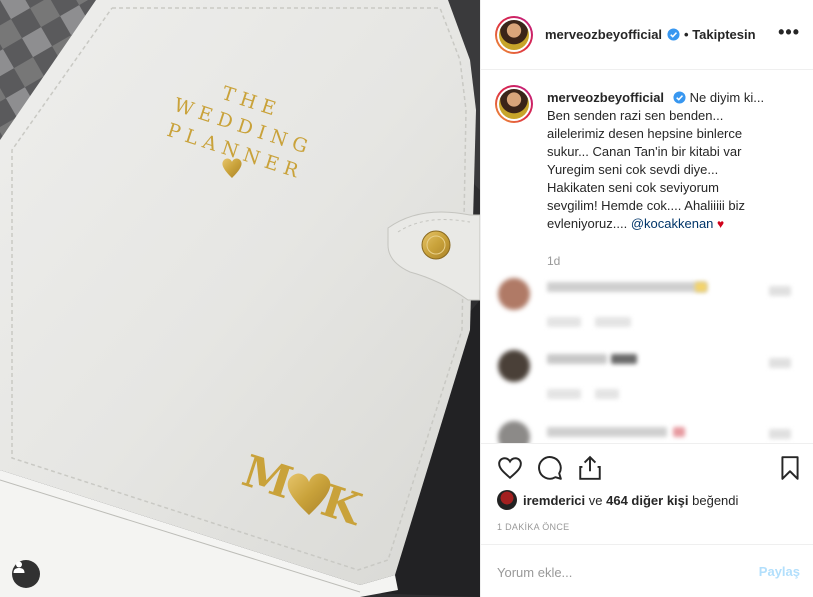  What do you see at coordinates (510, 468) in the screenshot?
I see `like-heart-icon` at bounding box center [510, 468].